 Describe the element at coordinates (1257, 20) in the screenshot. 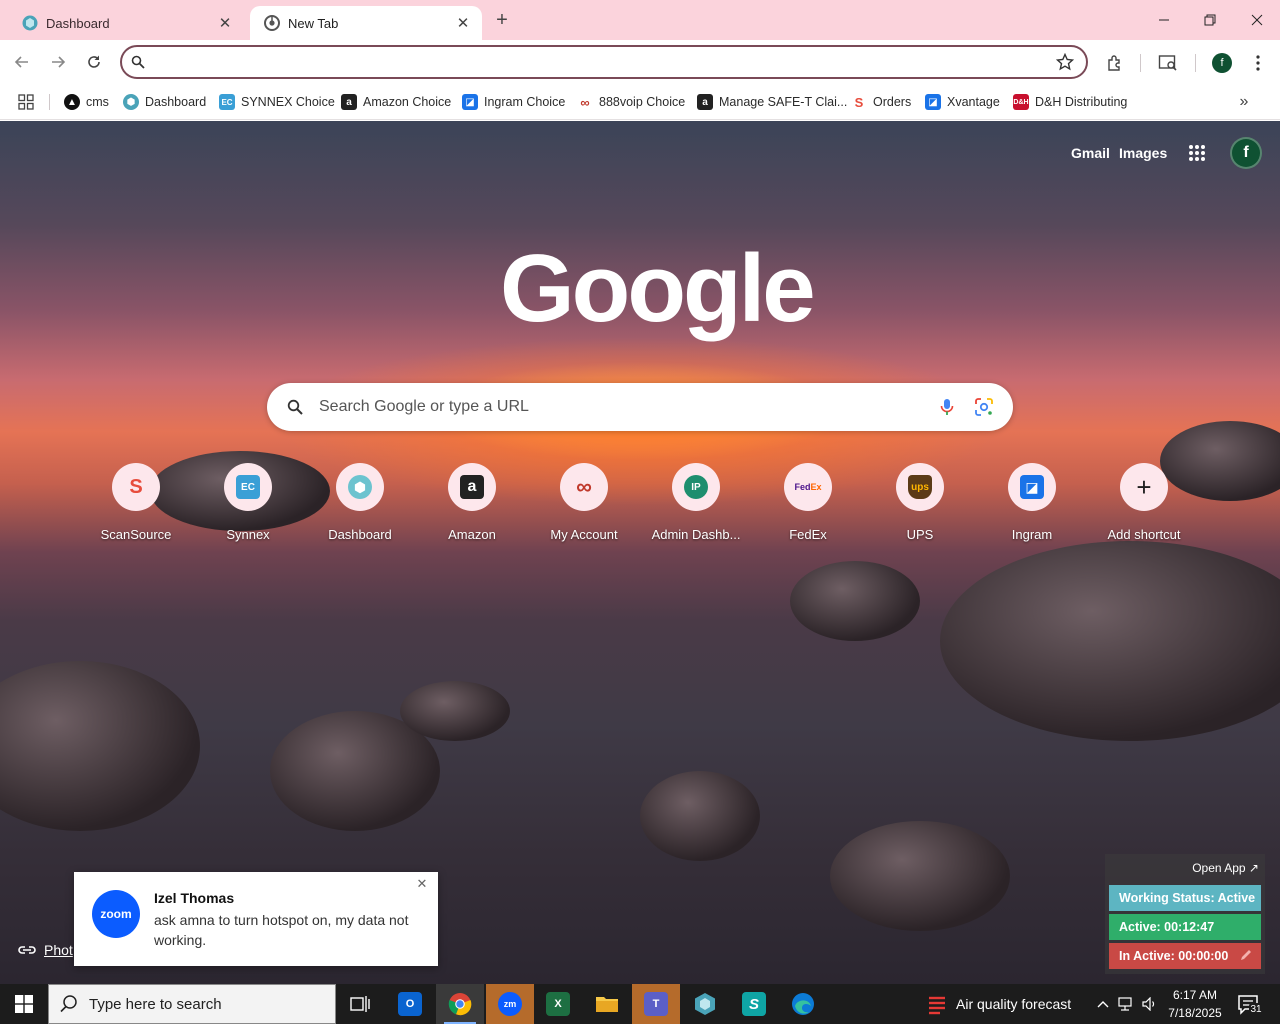

I see `close-window-button` at that location.